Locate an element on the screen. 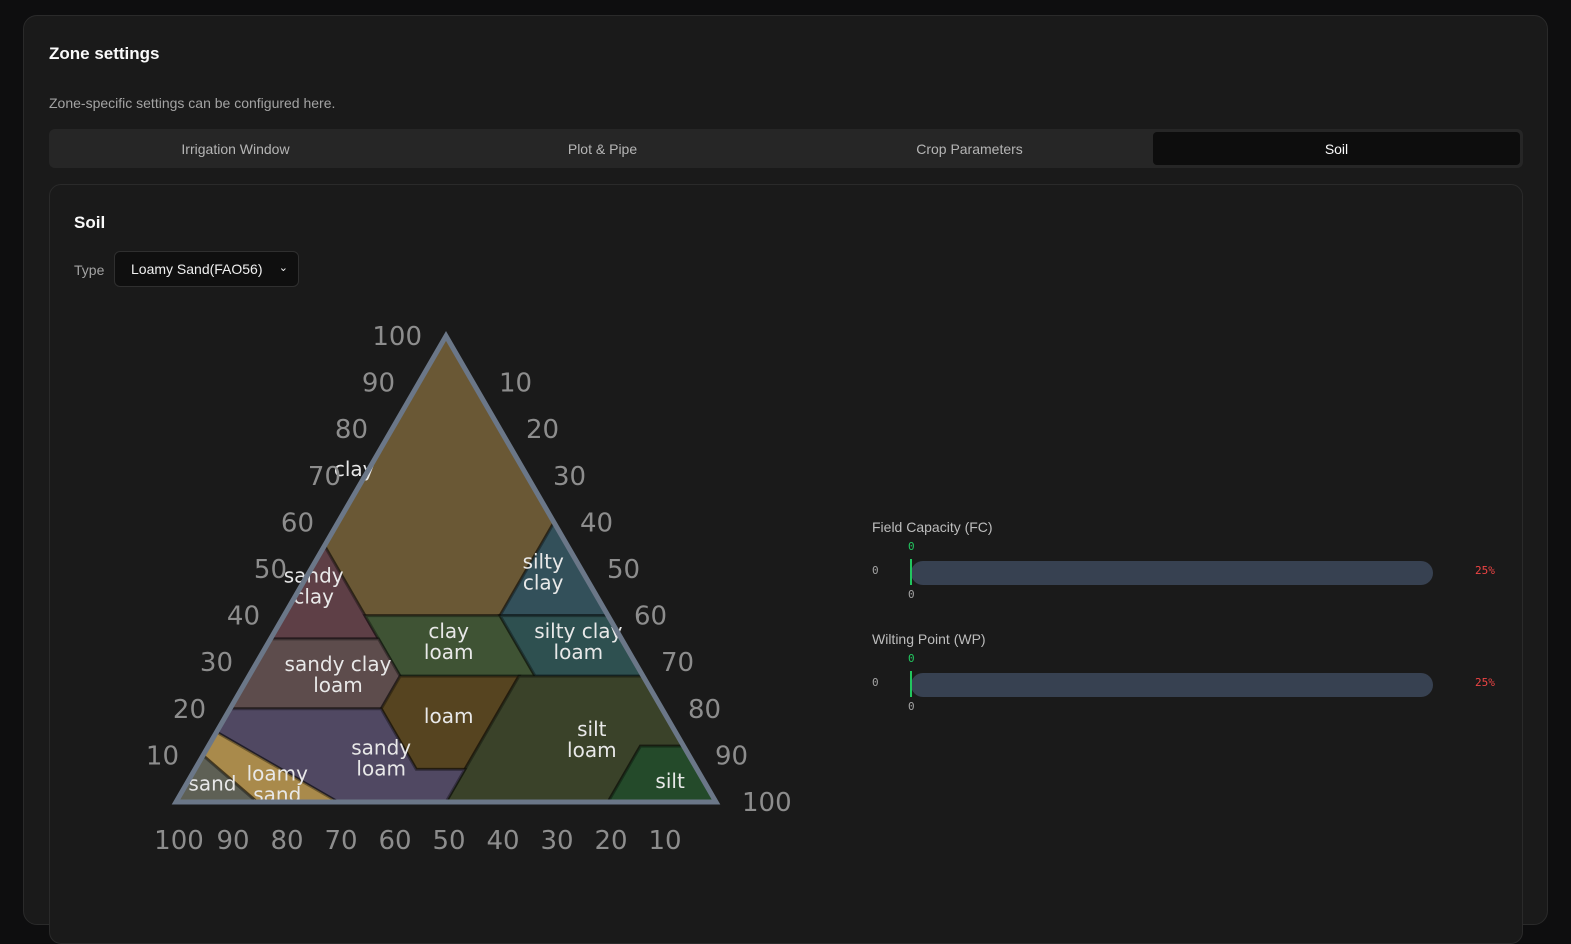 This screenshot has width=1571, height=944. left-axis-label: 60 is located at coordinates (297, 523).